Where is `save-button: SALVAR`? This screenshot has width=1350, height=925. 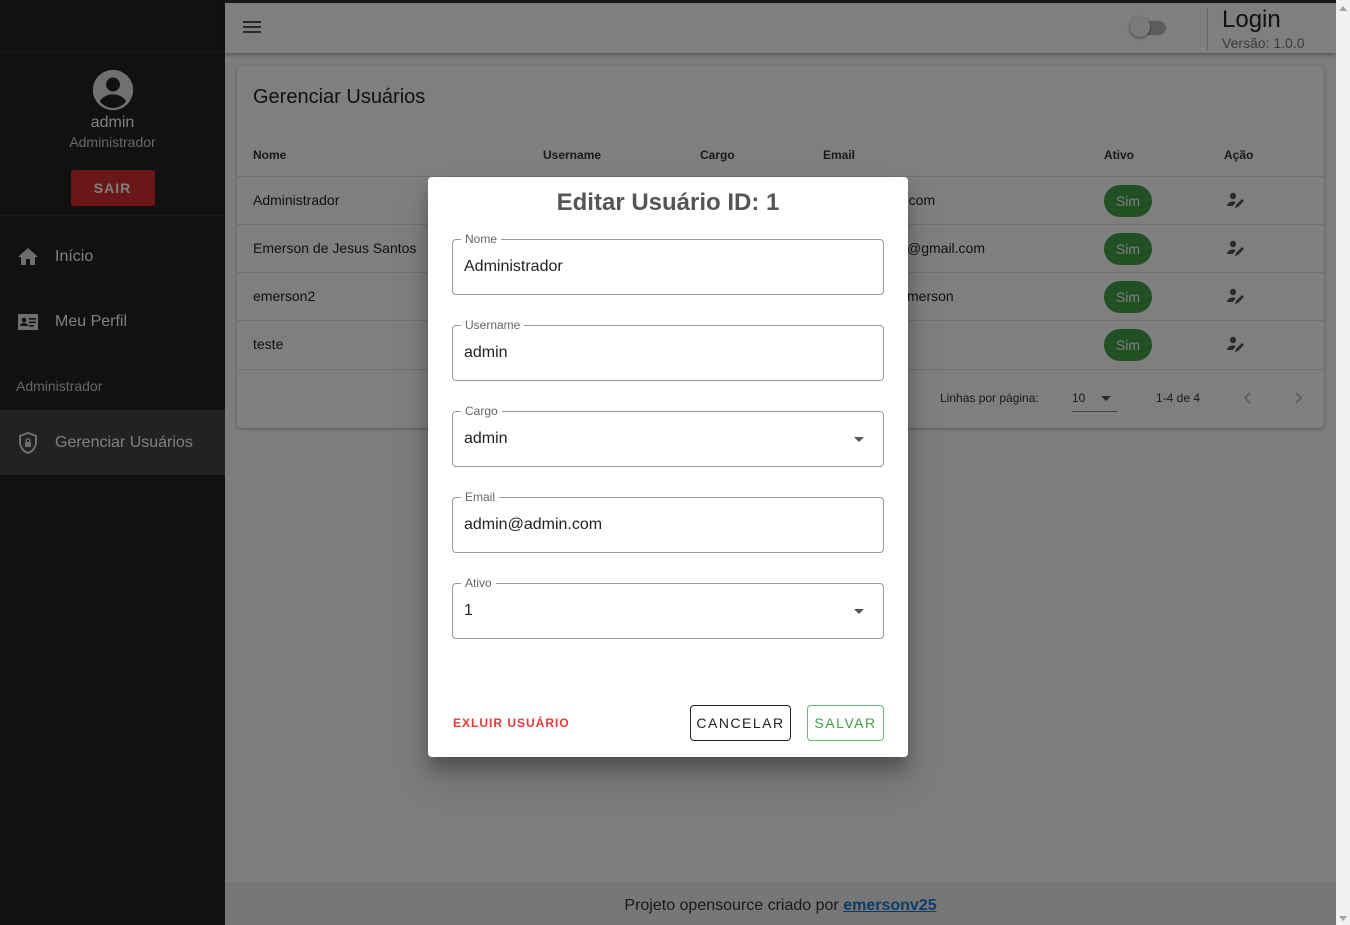
save-button: SALVAR is located at coordinates (845, 723).